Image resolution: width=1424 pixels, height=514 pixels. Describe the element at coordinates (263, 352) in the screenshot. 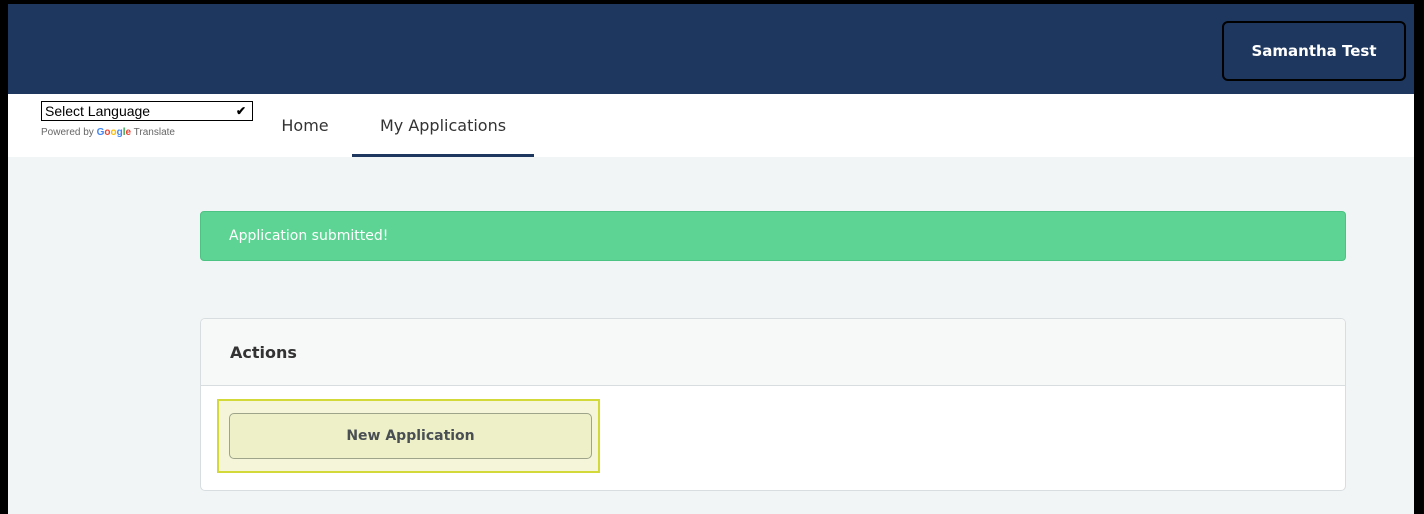

I see `actions-panel-title: Actions` at that location.